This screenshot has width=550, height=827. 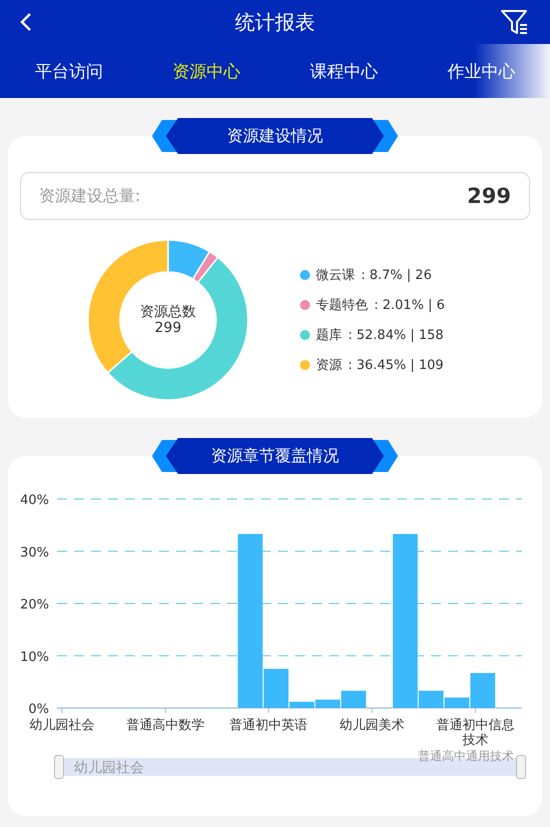 What do you see at coordinates (168, 328) in the screenshot?
I see `center-value: 299` at bounding box center [168, 328].